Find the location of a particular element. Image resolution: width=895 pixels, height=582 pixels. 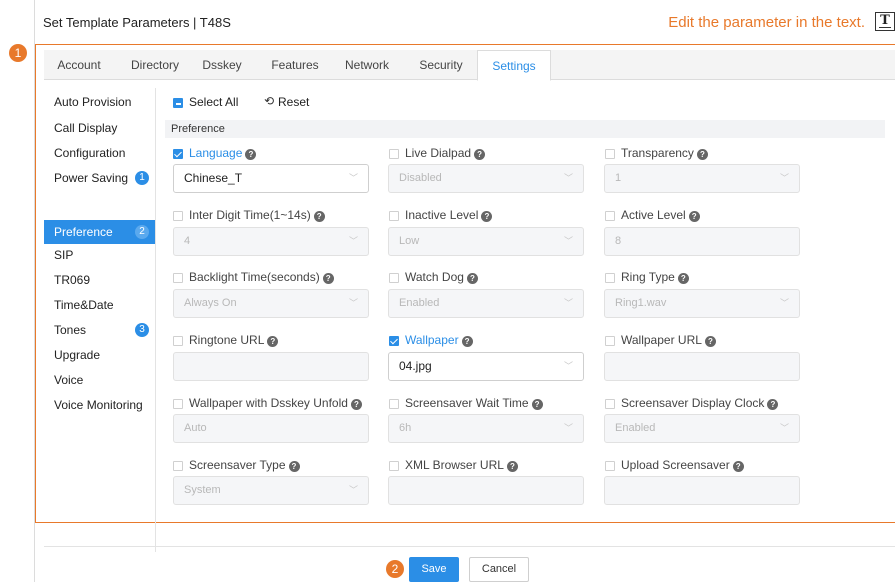

live-dialpad-select: Disabled ﹀ is located at coordinates (486, 178).